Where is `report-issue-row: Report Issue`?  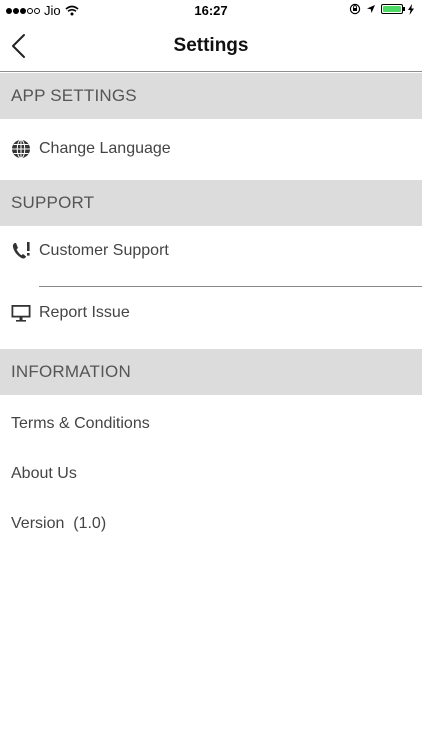 report-issue-row: Report Issue is located at coordinates (211, 313).